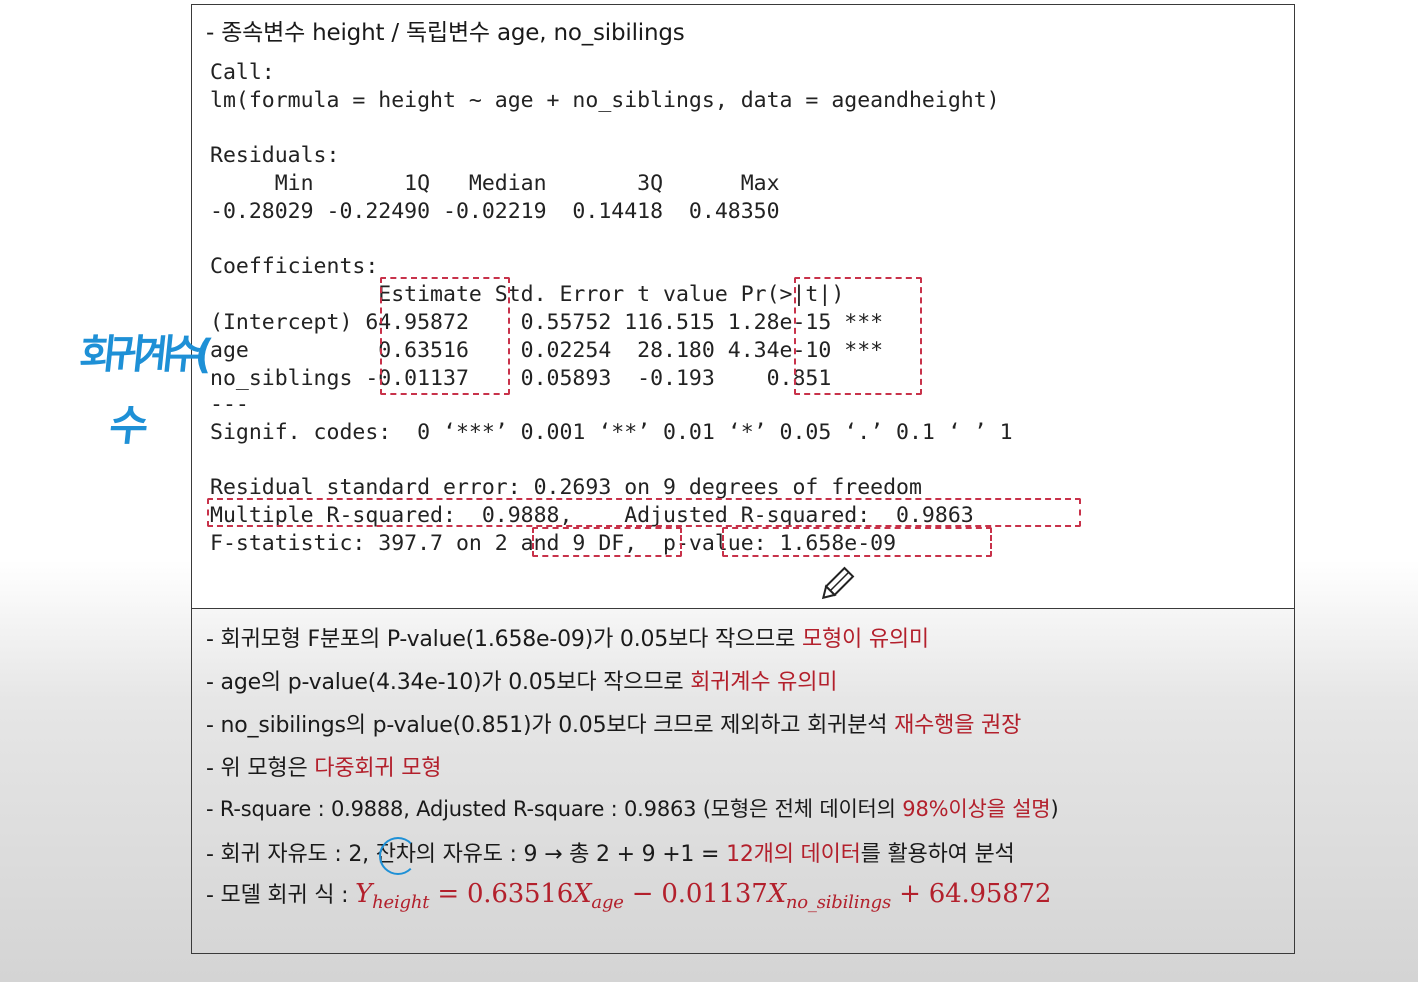 The height and width of the screenshot is (982, 1418). I want to click on estimate-highlight-box, so click(445, 336).